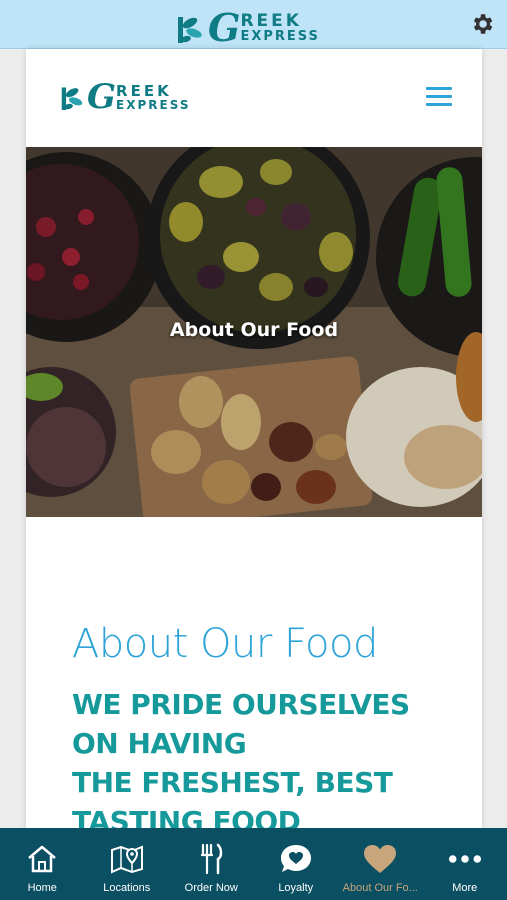 This screenshot has height=900, width=507. What do you see at coordinates (296, 859) in the screenshot?
I see `chat-heart-icon` at bounding box center [296, 859].